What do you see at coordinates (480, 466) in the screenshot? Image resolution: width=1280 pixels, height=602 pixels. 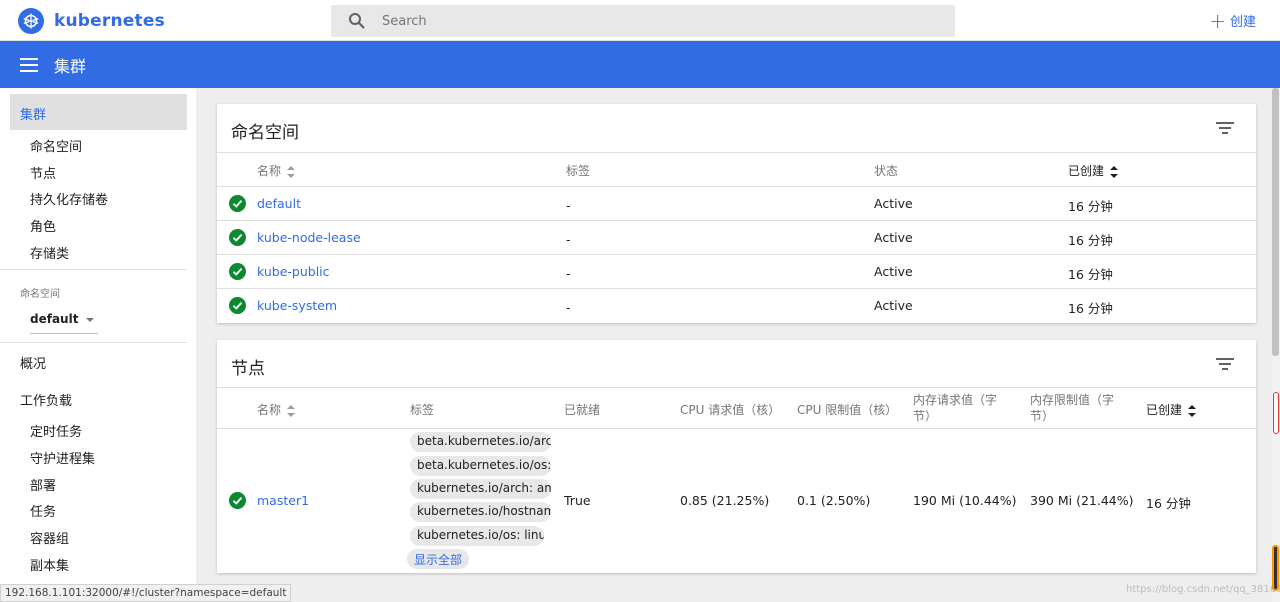 I see `label-chip: beta.kubernetes.io/os: li..` at bounding box center [480, 466].